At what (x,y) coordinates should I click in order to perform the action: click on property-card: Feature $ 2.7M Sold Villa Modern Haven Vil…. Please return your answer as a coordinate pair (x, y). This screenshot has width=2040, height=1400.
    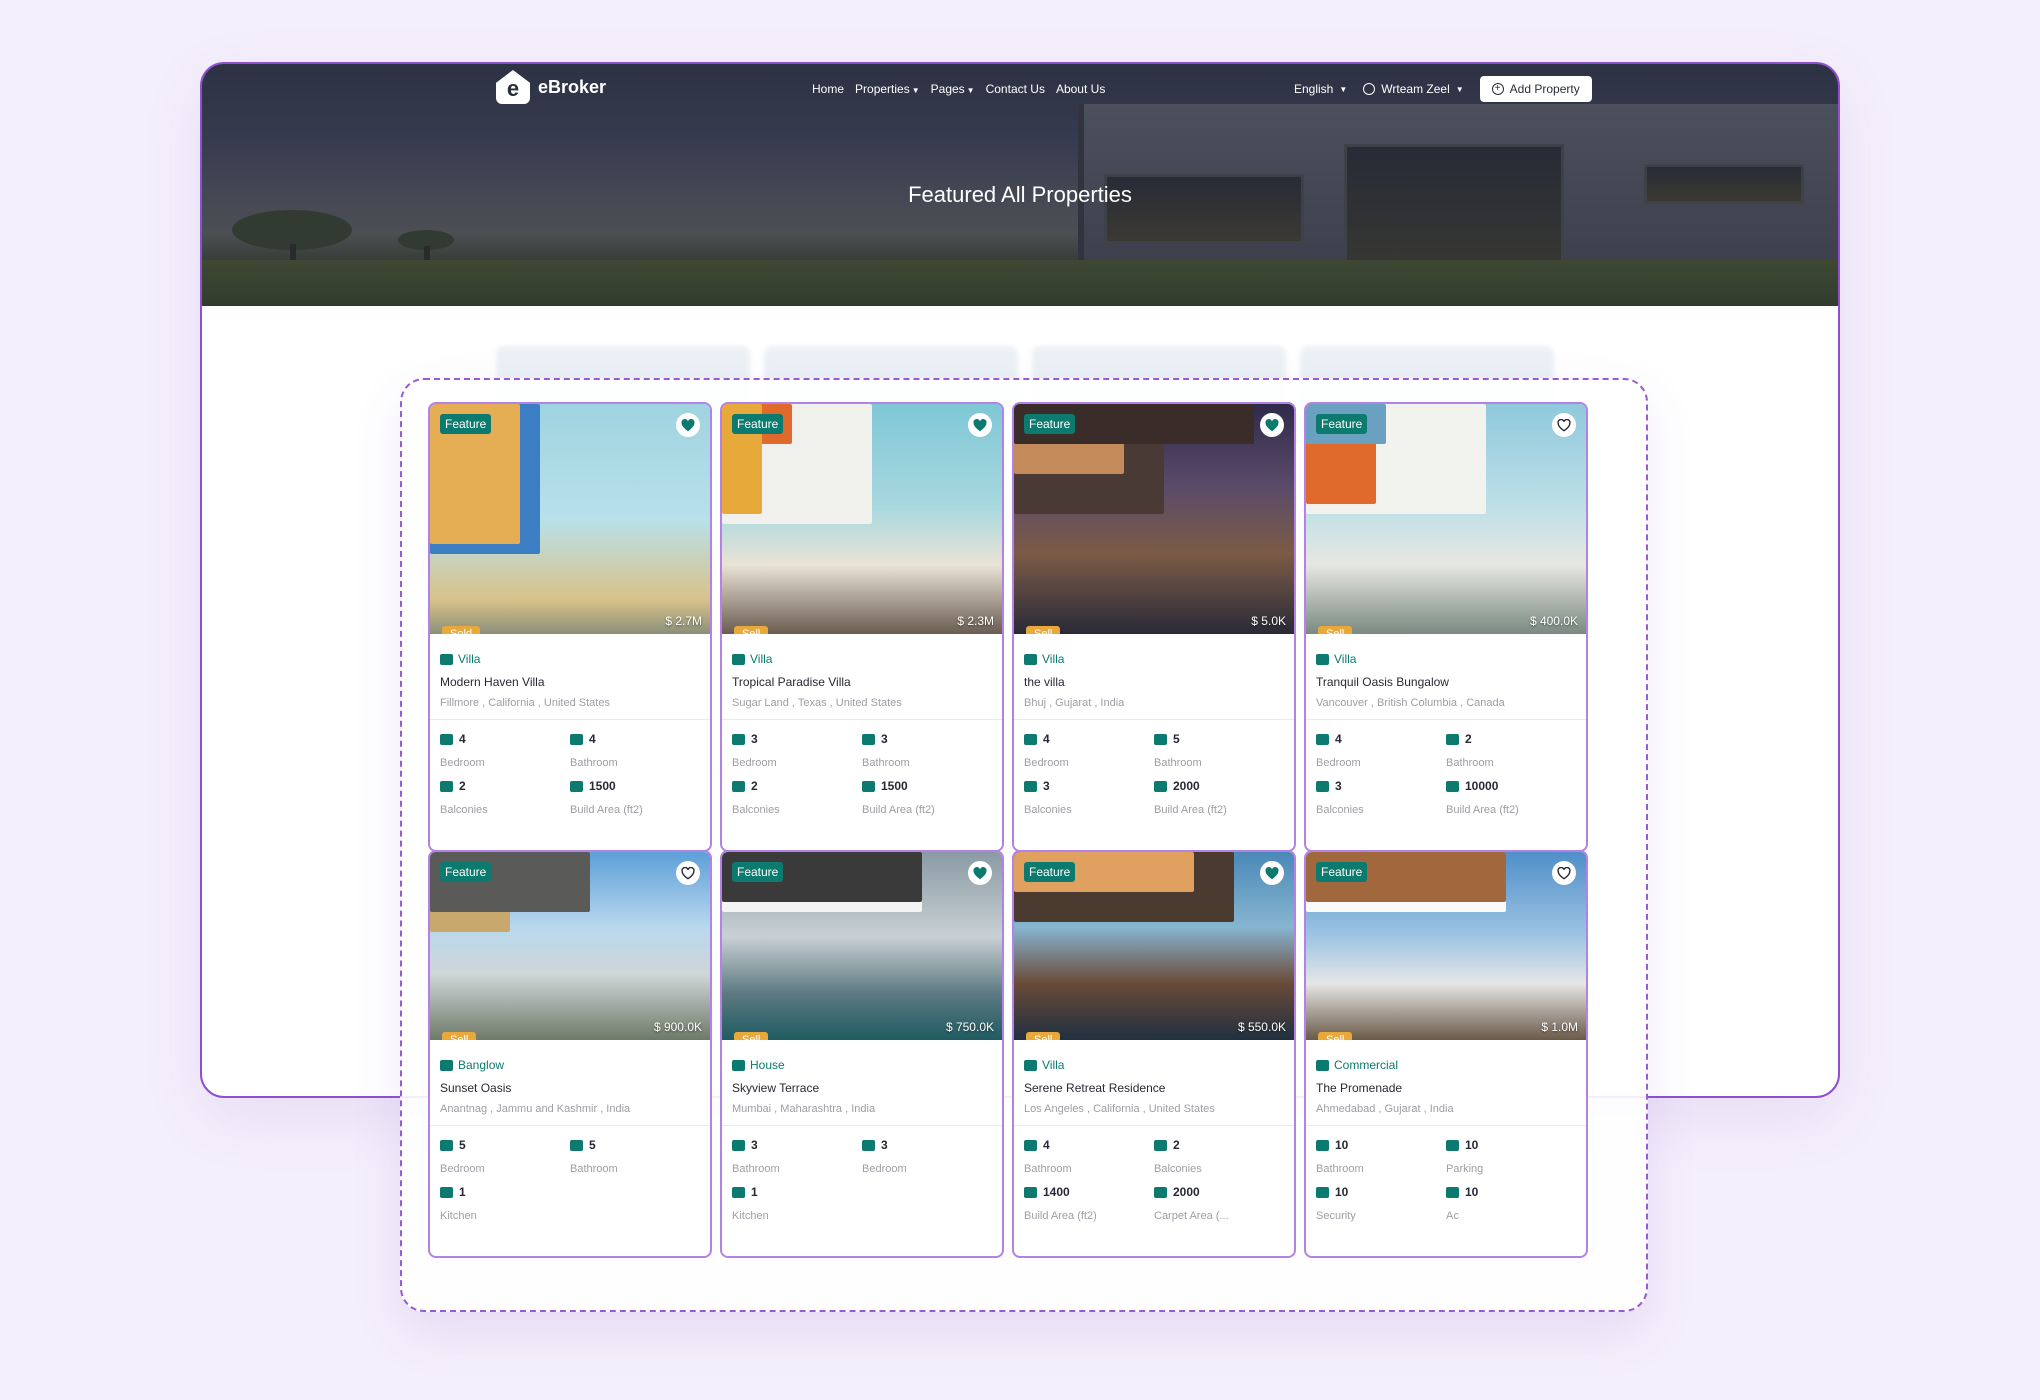
    Looking at the image, I should click on (570, 627).